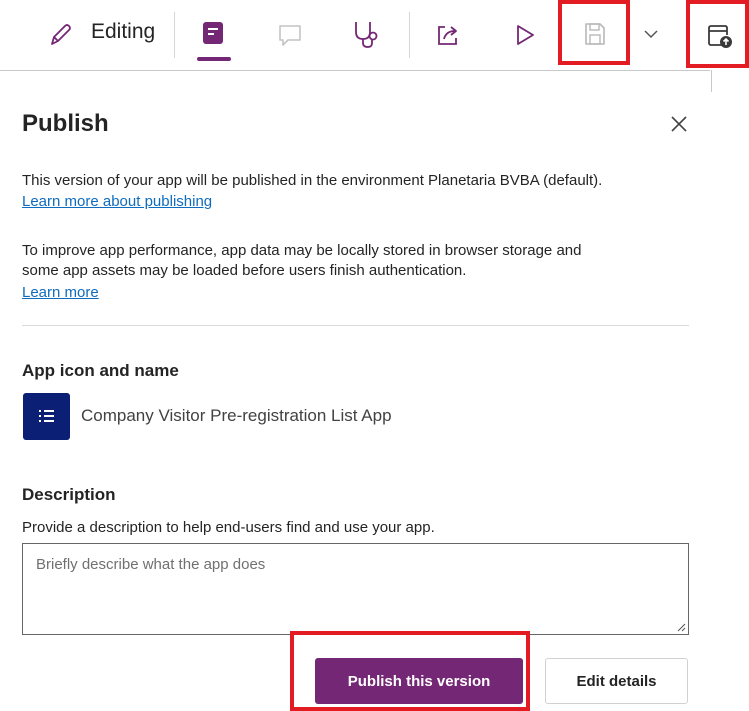 The width and height of the screenshot is (749, 711). Describe the element at coordinates (616, 681) in the screenshot. I see `edit-details-button: Edit details` at that location.